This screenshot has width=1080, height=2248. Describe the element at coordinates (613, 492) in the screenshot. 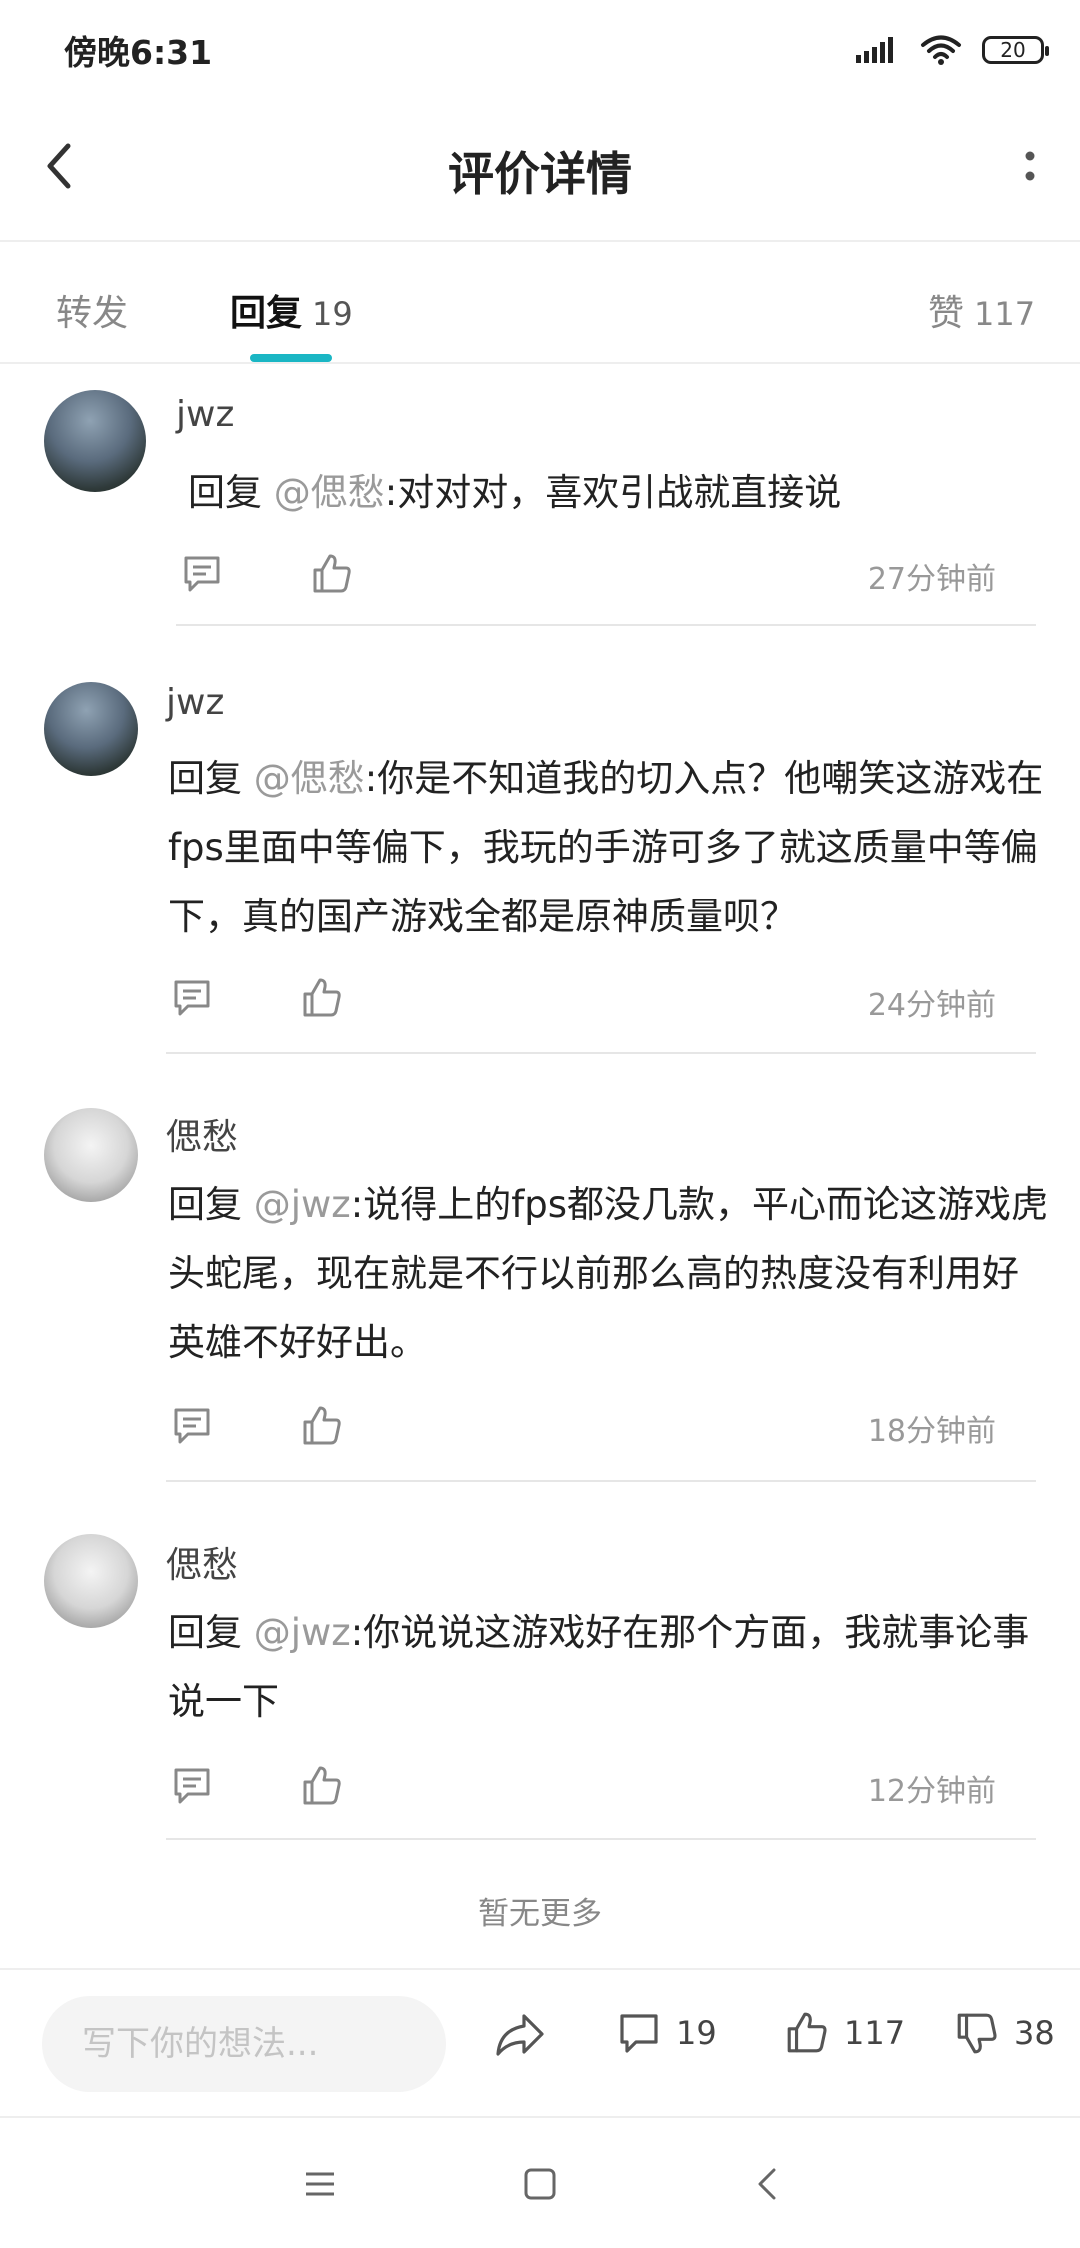

I see `comment-body: :对对对，喜欢引战就直接说` at that location.